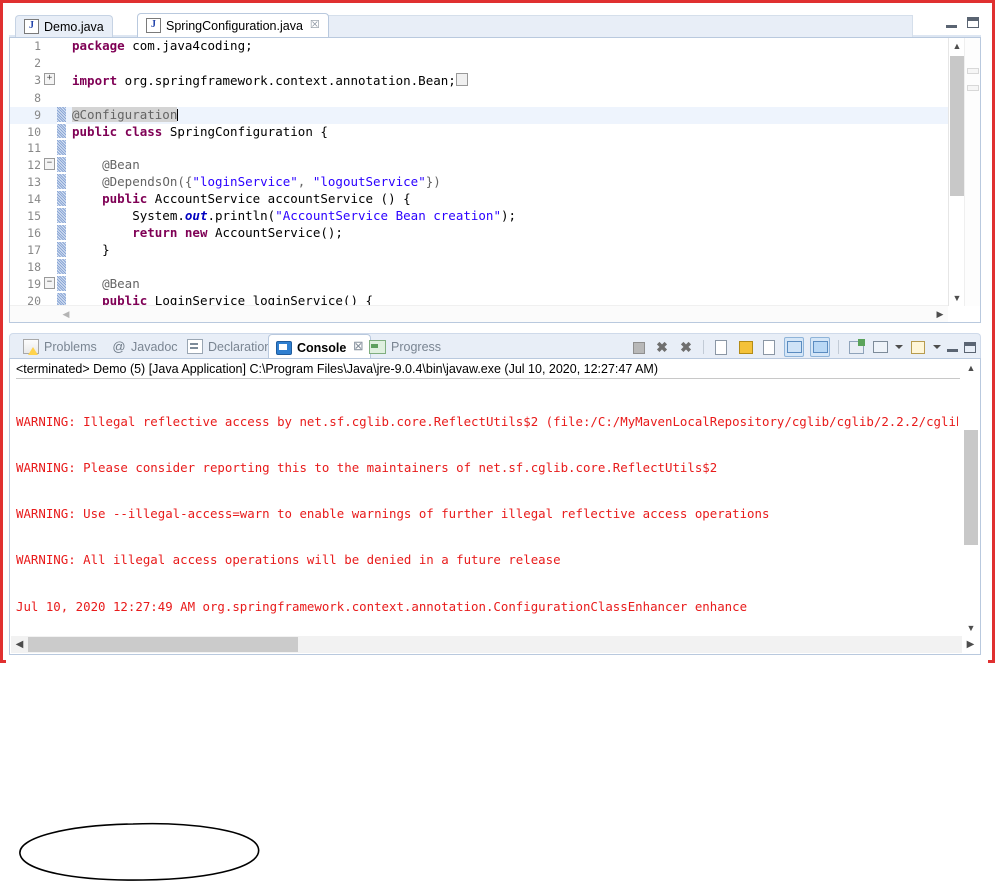 This screenshot has height=883, width=995. What do you see at coordinates (745, 347) in the screenshot?
I see `scroll-lock-button` at bounding box center [745, 347].